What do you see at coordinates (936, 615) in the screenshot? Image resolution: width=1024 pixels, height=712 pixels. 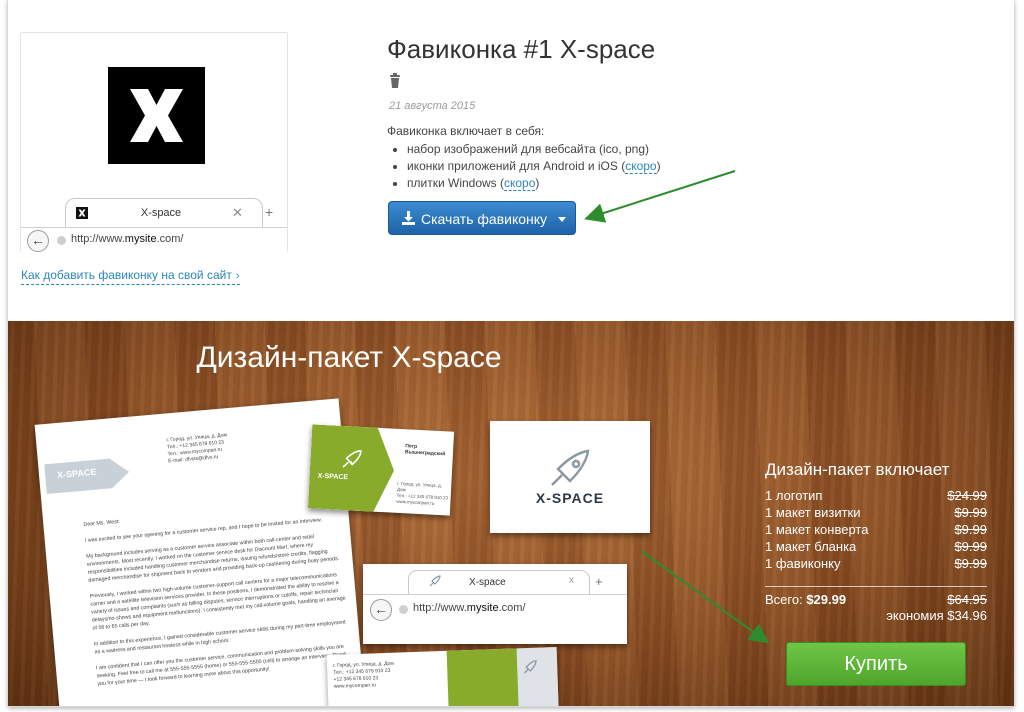 I see `savings-text: экономия $34.96` at bounding box center [936, 615].